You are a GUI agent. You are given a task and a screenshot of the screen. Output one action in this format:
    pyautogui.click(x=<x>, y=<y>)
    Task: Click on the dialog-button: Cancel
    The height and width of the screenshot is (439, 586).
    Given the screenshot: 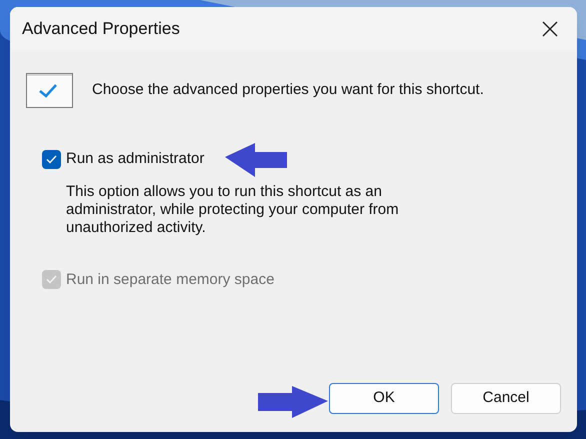 What is the action you would take?
    pyautogui.click(x=506, y=398)
    